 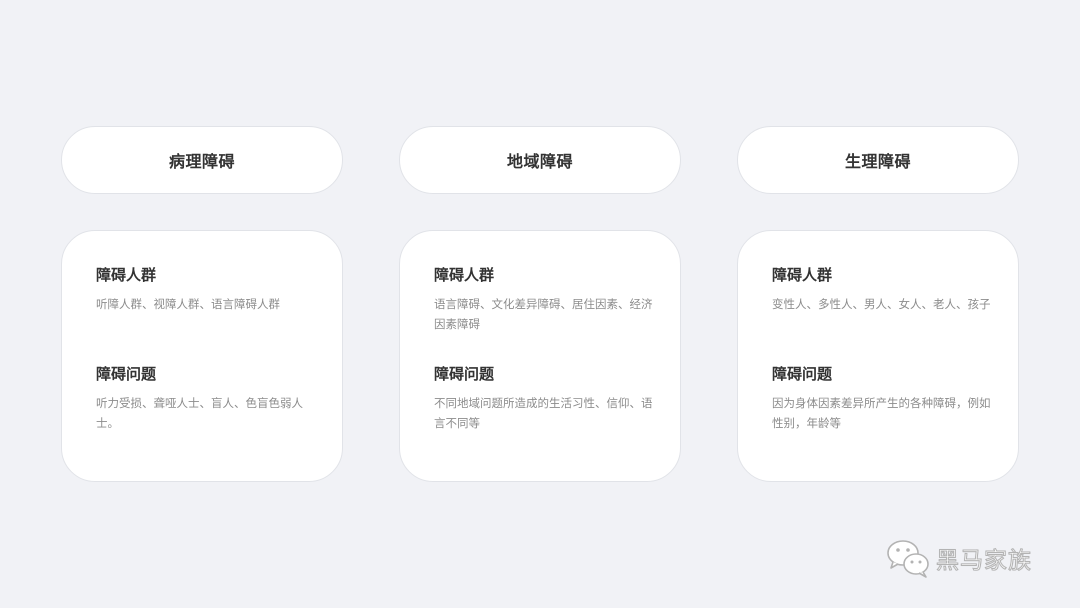 What do you see at coordinates (881, 413) in the screenshot?
I see `section-body-problems: 因为身体因素差异所产生的各种障碍，例如性别，年龄等` at bounding box center [881, 413].